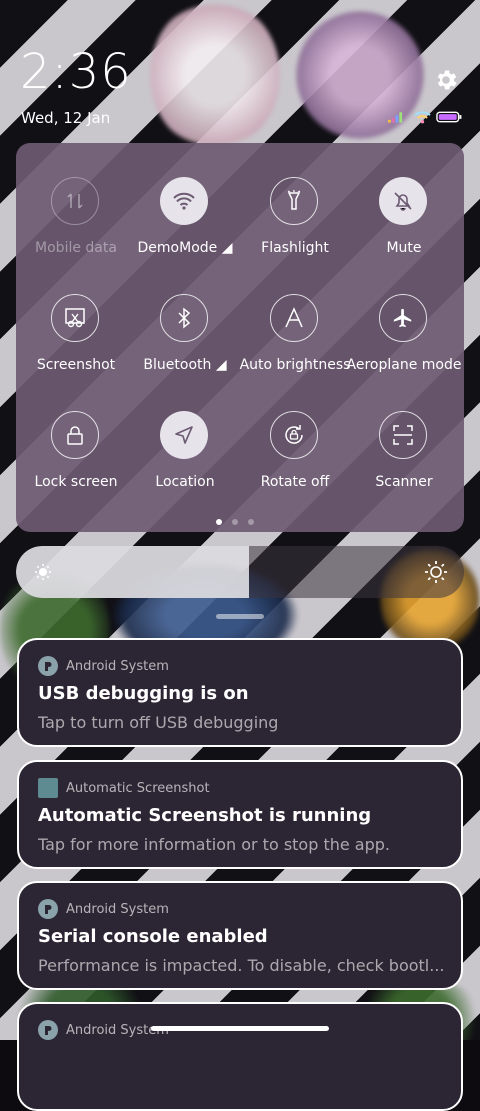 This screenshot has height=1111, width=480. I want to click on status-bar: 2:36 Wed, 12 Jan, so click(240, 67).